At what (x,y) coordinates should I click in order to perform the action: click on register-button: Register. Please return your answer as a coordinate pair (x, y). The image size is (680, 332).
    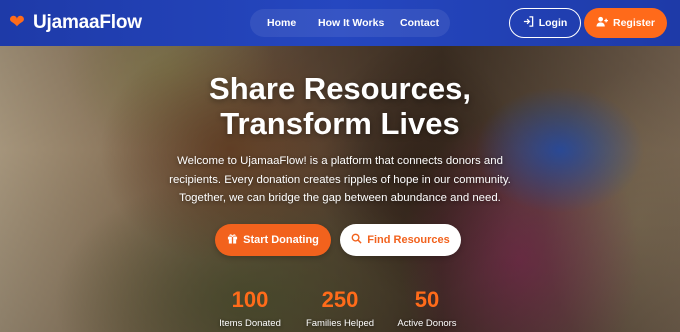
    Looking at the image, I should click on (625, 23).